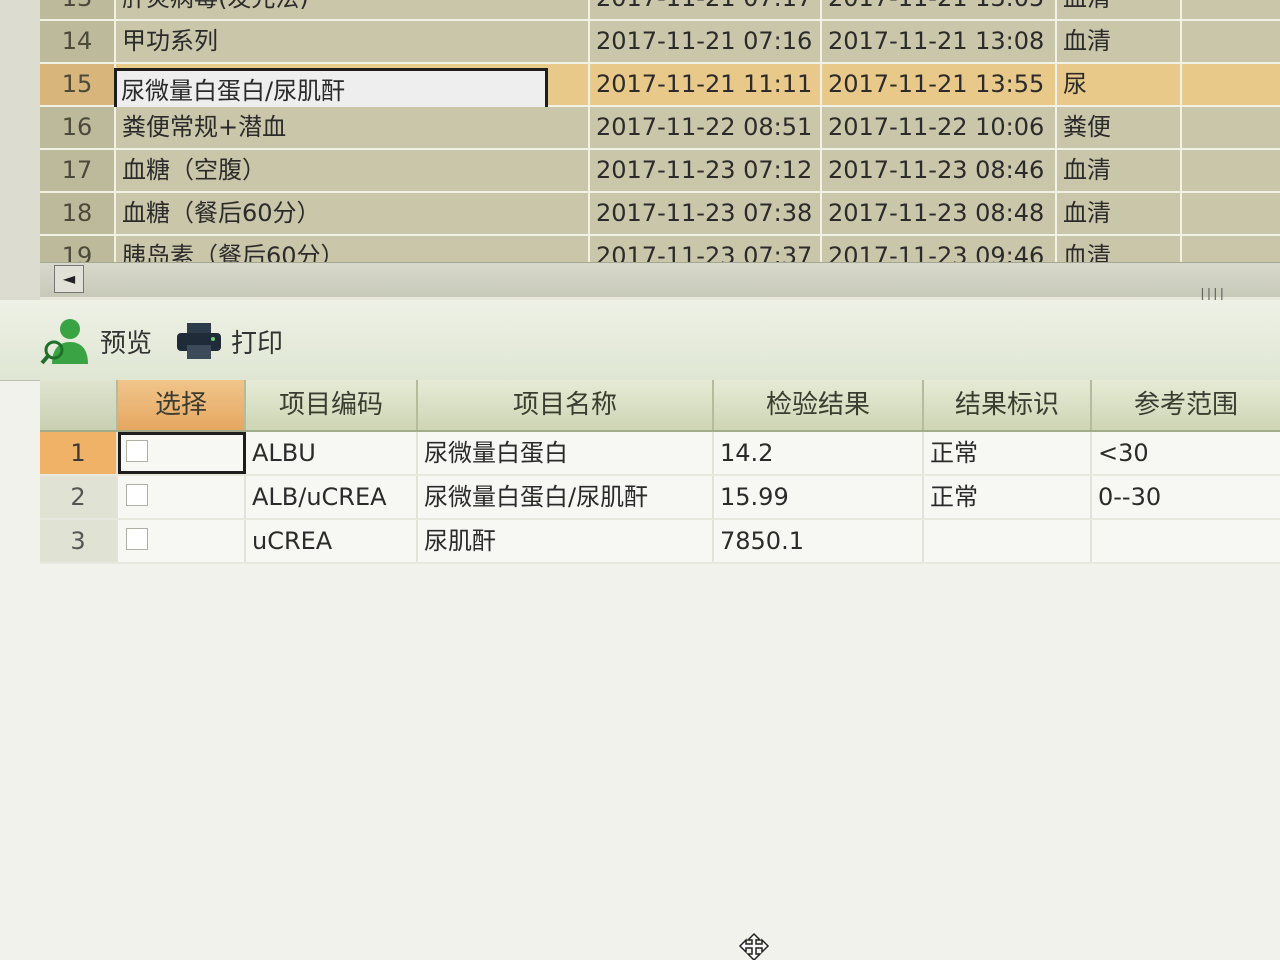 The height and width of the screenshot is (960, 1280). What do you see at coordinates (706, 84) in the screenshot?
I see `collect-time: 2017-11-21 11:11` at bounding box center [706, 84].